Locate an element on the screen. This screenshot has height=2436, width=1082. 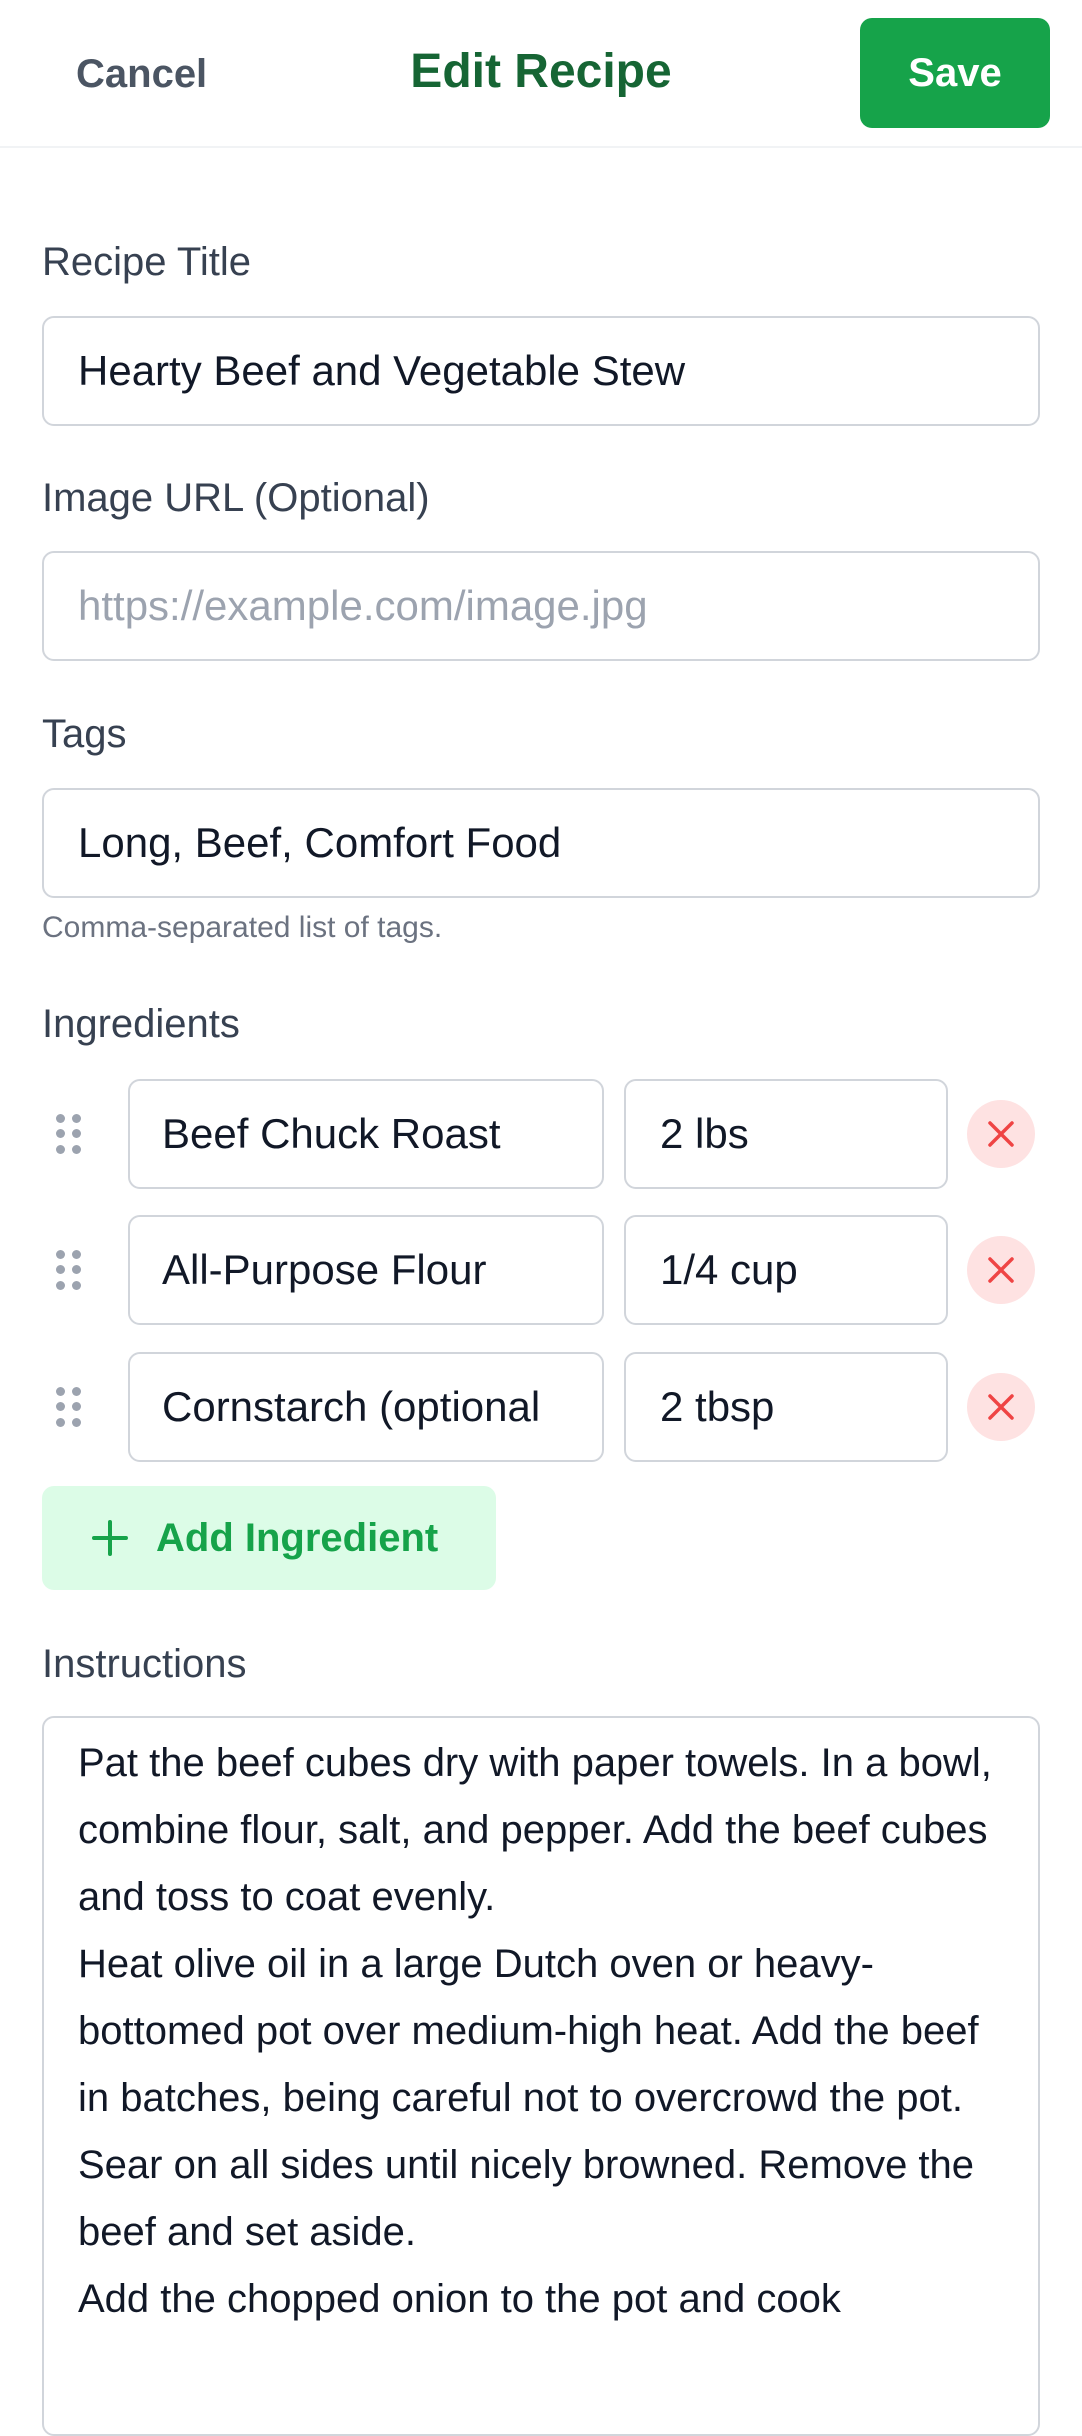
image-url-label: Image URL (Optional) is located at coordinates (236, 498).